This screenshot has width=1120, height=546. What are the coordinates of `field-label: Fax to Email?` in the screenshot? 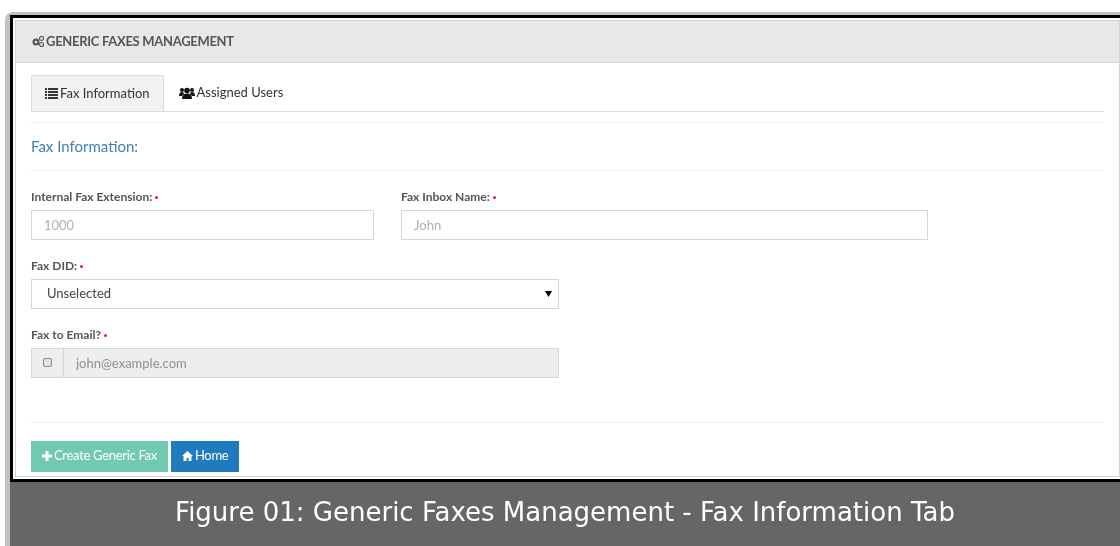 It's located at (66, 334).